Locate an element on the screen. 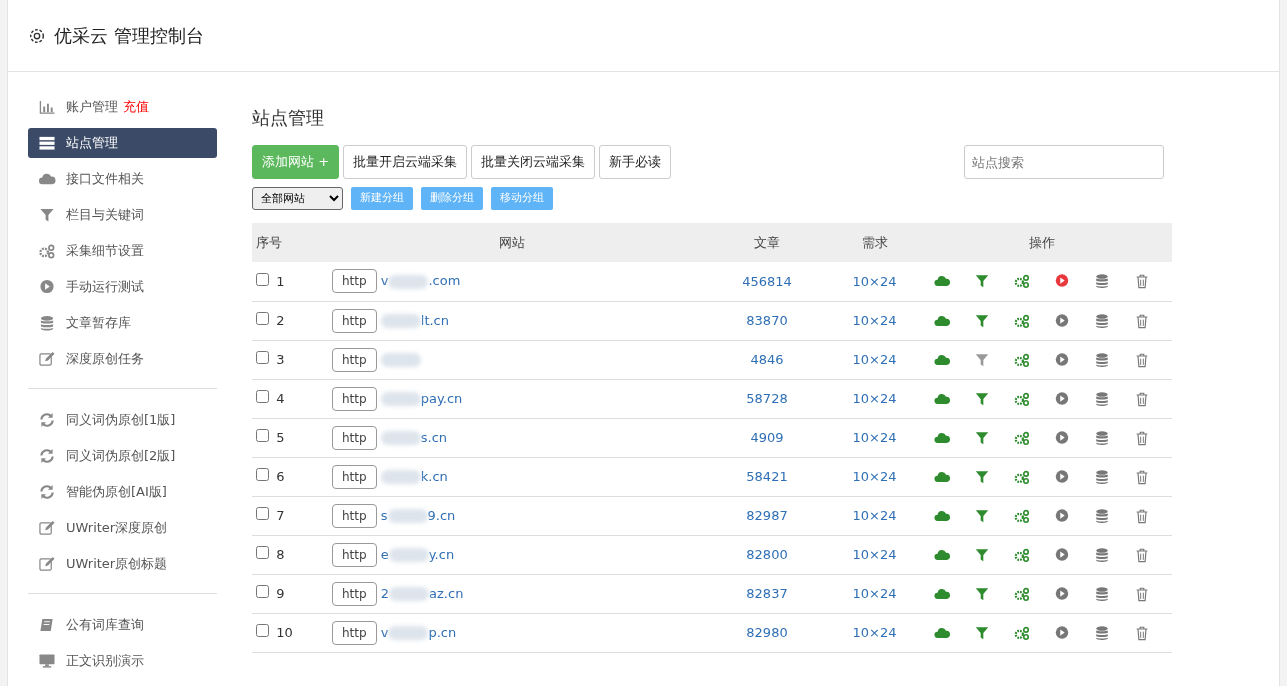 The height and width of the screenshot is (686, 1287). article-count: 82980 is located at coordinates (767, 632).